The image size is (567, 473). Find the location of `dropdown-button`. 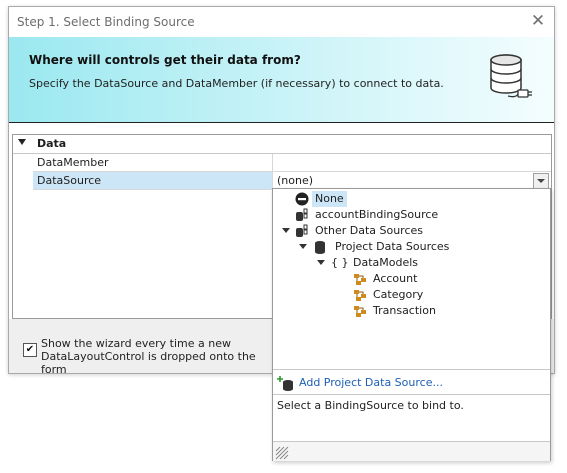

dropdown-button is located at coordinates (541, 181).